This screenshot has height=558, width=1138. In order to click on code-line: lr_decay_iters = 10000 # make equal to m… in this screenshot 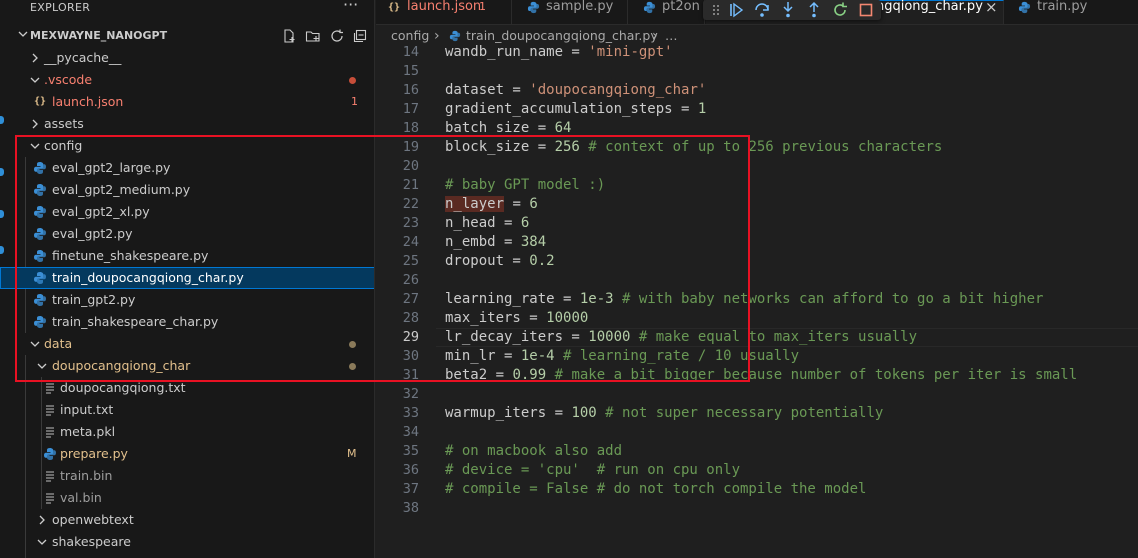, I will do `click(681, 337)`.